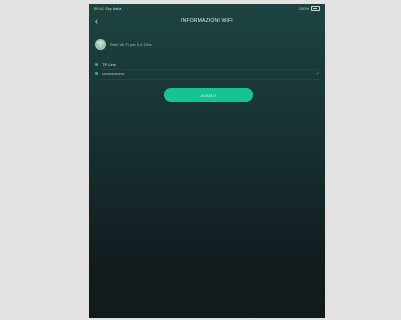  Describe the element at coordinates (96, 64) in the screenshot. I see `ssid-field-marker` at that location.